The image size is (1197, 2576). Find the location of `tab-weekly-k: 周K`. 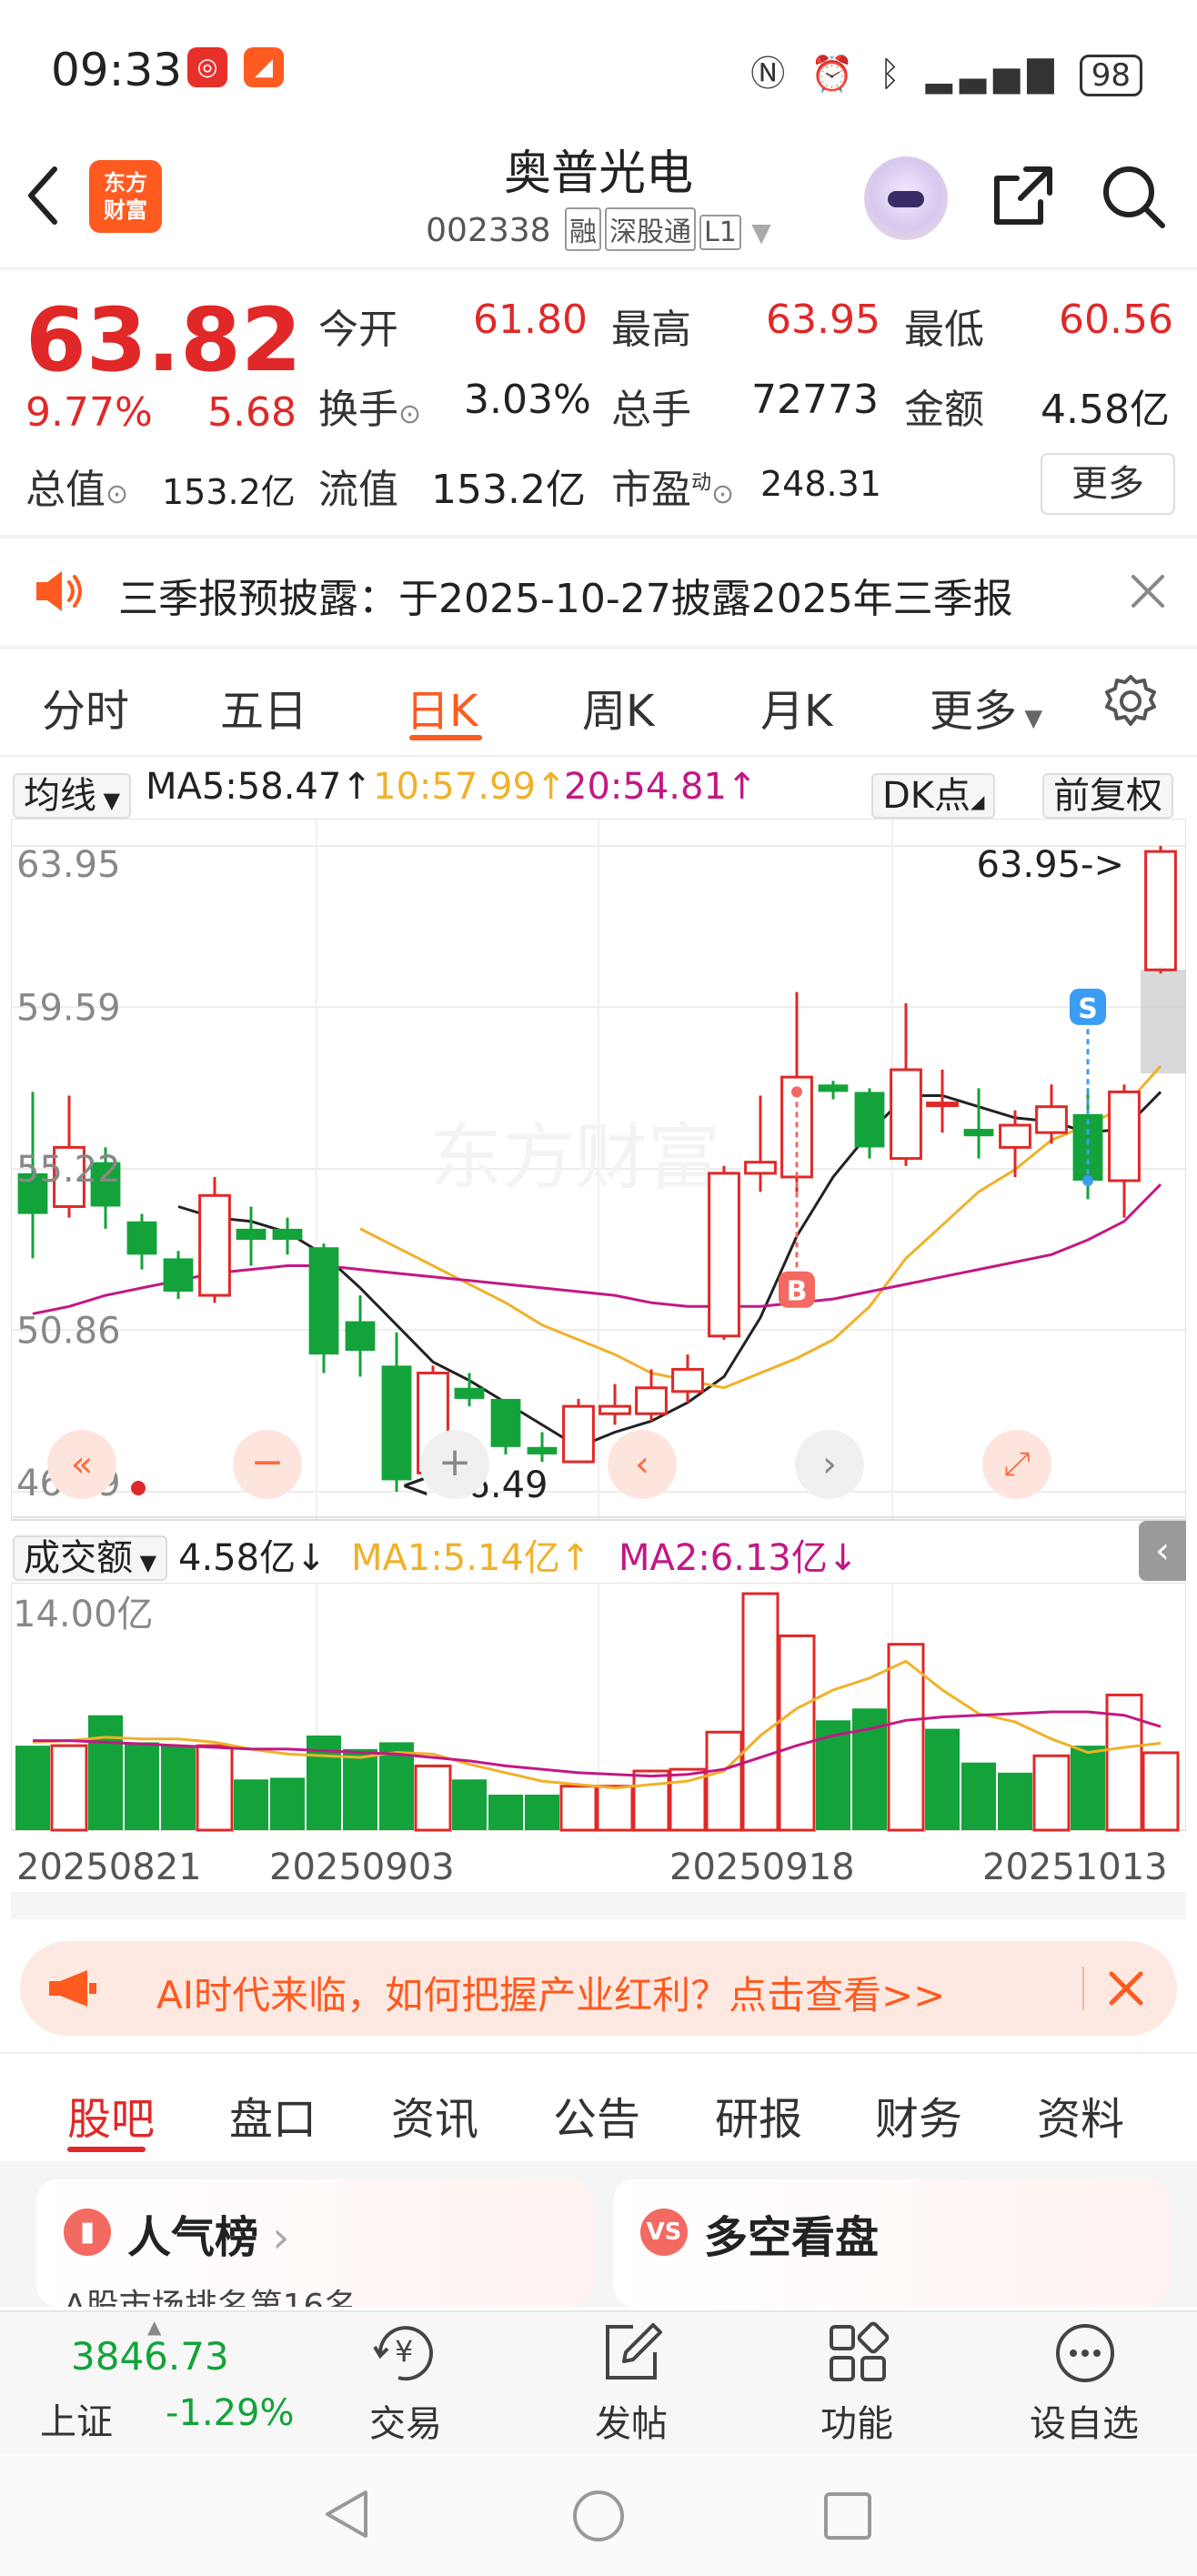

tab-weekly-k: 周K is located at coordinates (618, 707).